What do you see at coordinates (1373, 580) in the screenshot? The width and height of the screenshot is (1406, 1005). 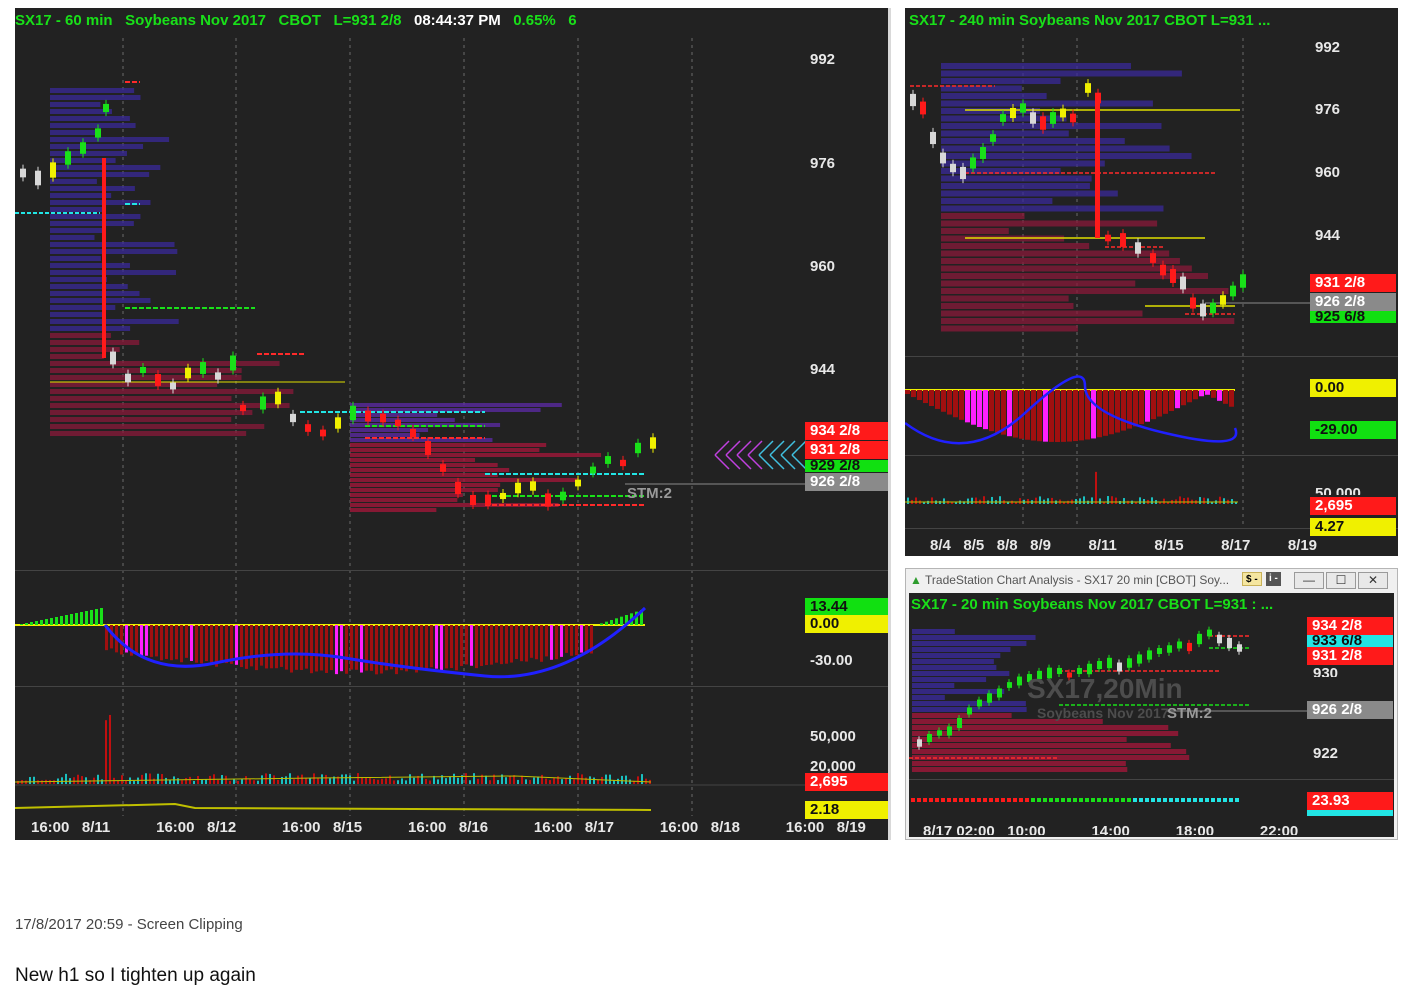 I see `close-button: ✕` at bounding box center [1373, 580].